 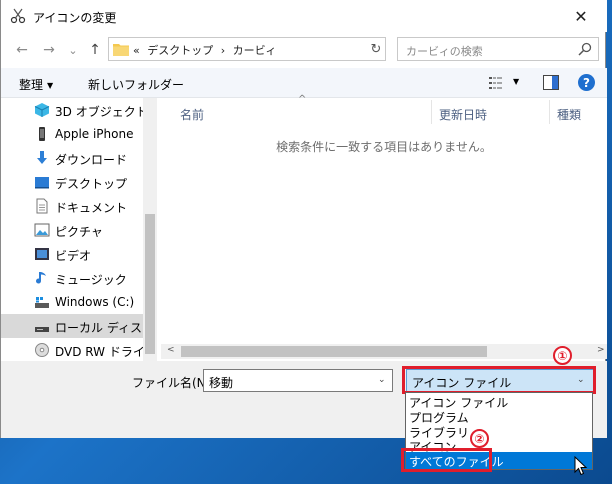 What do you see at coordinates (91, 208) in the screenshot?
I see `sidebar-item-label: ドキュメント` at bounding box center [91, 208].